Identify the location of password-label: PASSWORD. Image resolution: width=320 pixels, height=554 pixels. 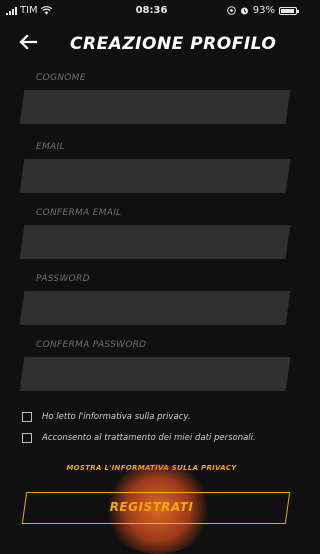
(63, 279).